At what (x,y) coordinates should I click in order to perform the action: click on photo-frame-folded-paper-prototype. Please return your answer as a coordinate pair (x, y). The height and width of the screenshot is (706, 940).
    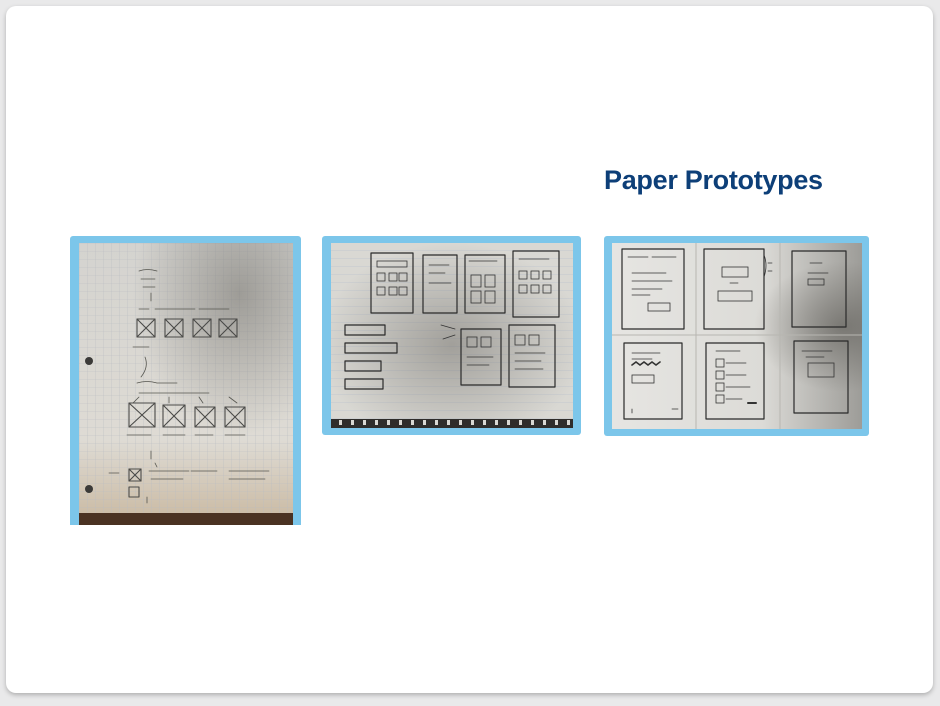
    Looking at the image, I should click on (736, 336).